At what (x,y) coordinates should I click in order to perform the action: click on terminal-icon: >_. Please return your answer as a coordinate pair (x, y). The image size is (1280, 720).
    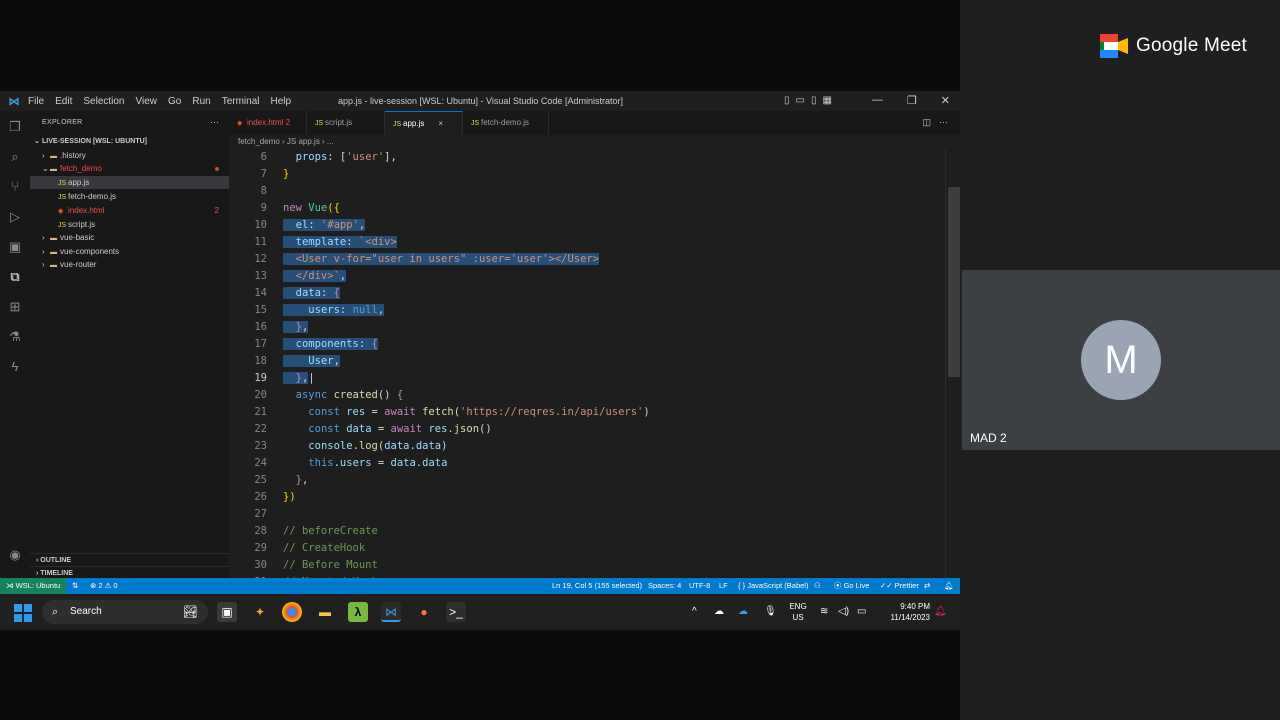
    Looking at the image, I should click on (456, 612).